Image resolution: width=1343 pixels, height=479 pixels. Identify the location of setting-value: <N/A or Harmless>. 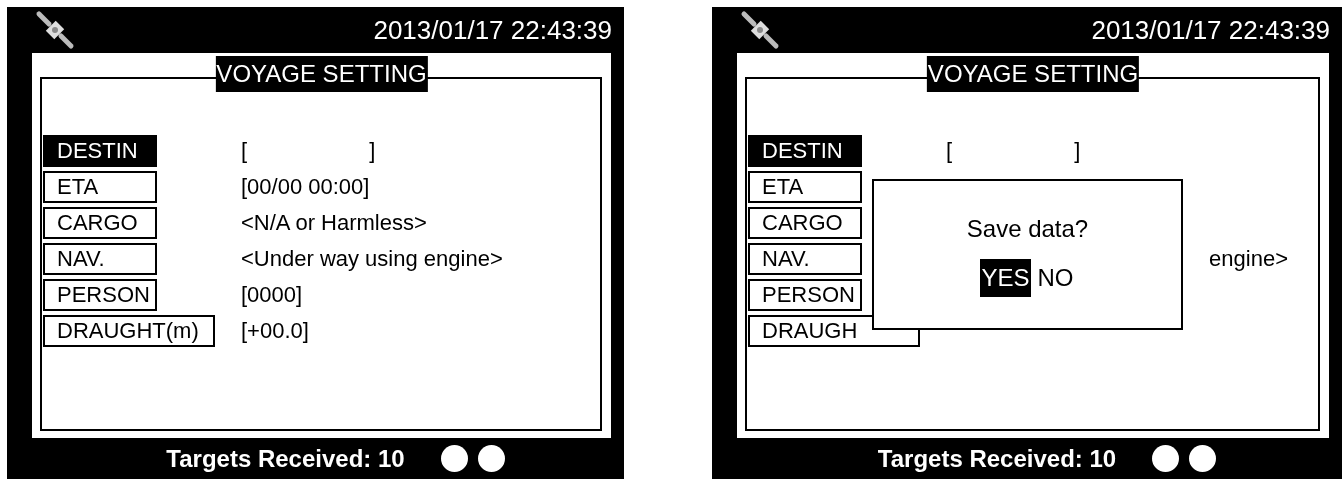
(334, 223).